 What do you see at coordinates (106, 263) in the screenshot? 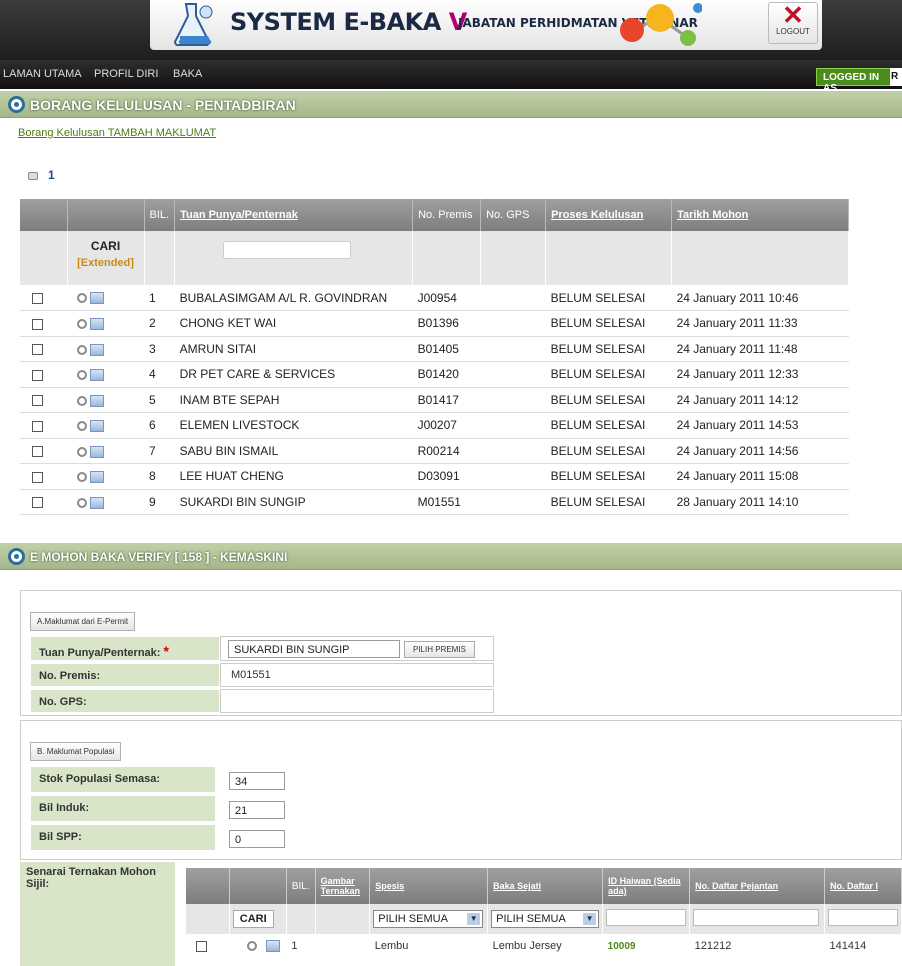
I see `extended-link: [Extended]` at bounding box center [106, 263].